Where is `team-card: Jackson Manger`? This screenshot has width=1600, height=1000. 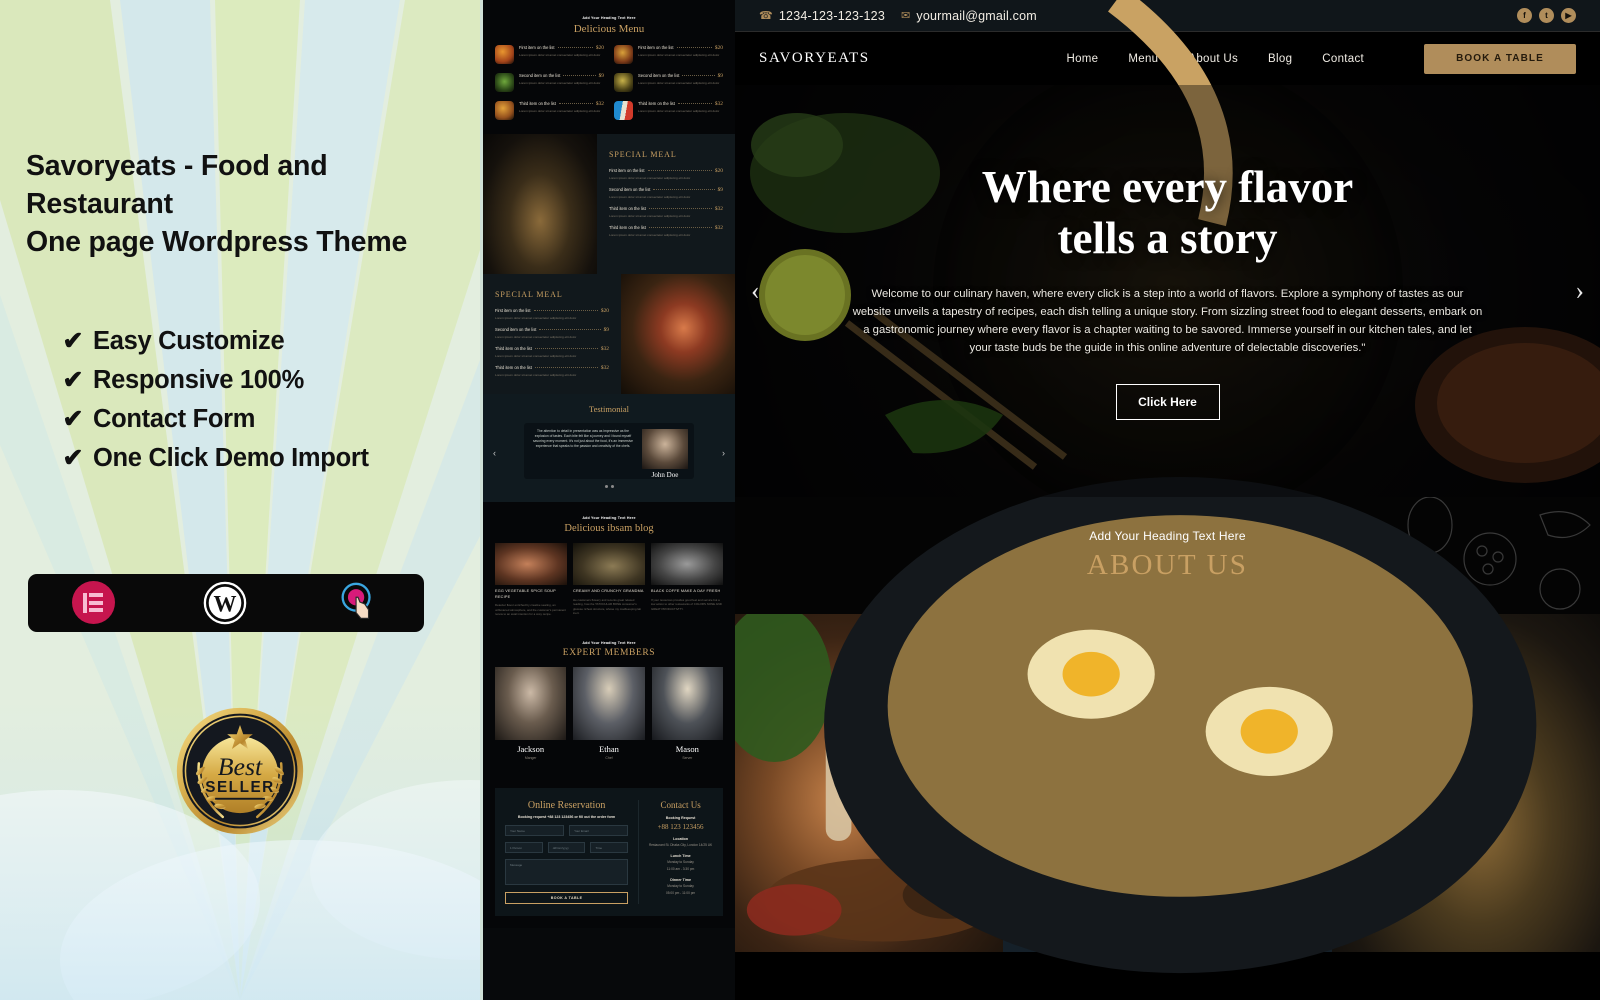
team-card: Jackson Manger is located at coordinates (531, 713).